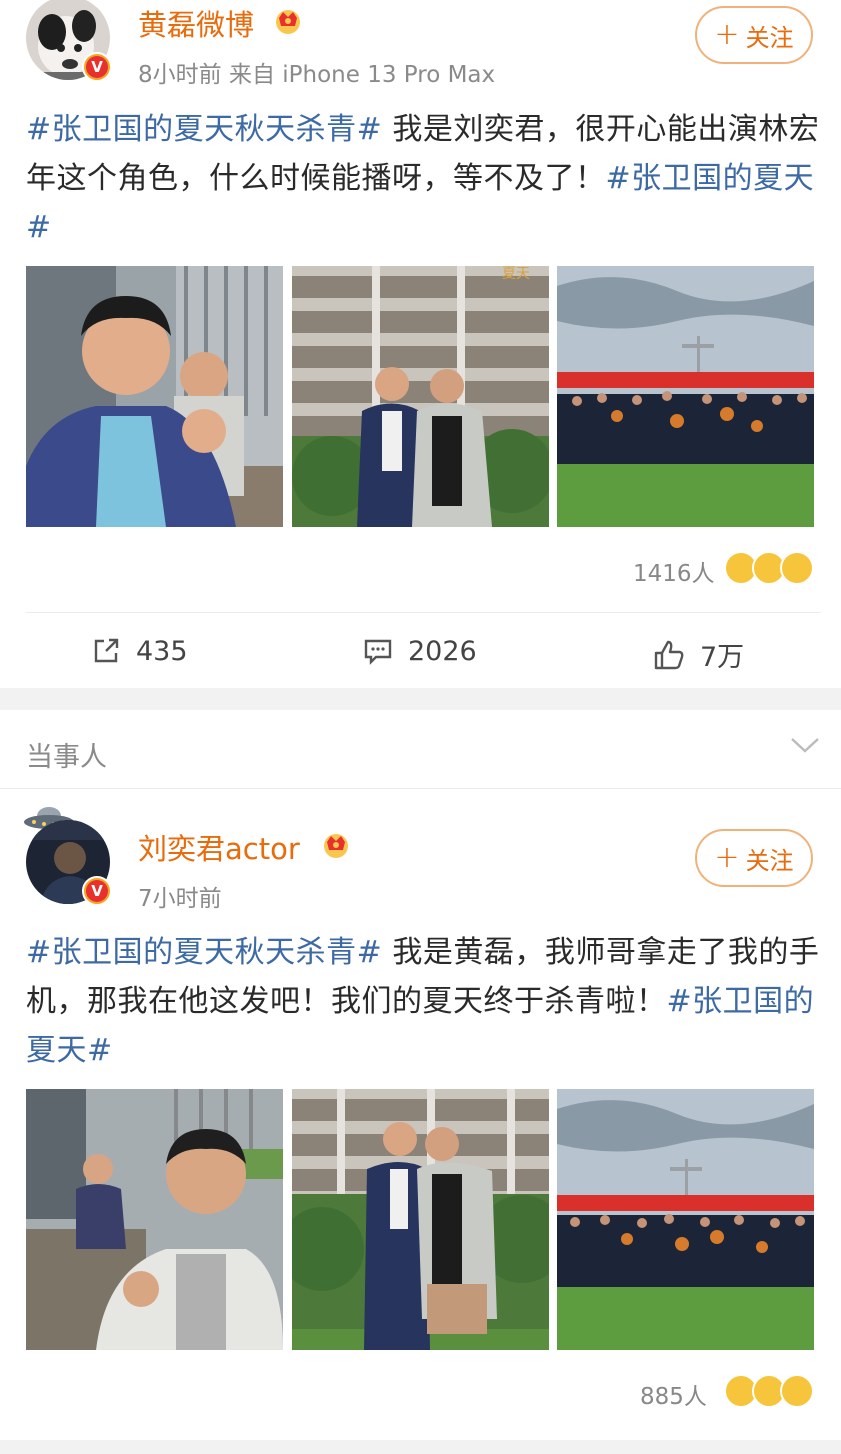 This screenshot has height=1454, width=841. Describe the element at coordinates (727, 857) in the screenshot. I see `plus-icon: +` at that location.